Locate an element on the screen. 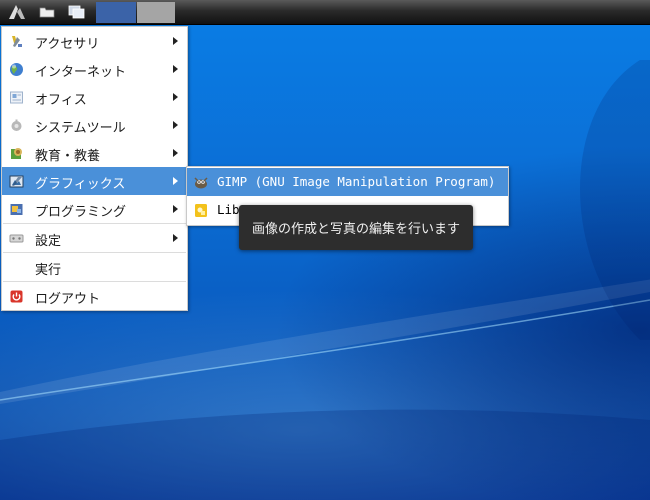 The width and height of the screenshot is (650, 500). menu-item-settings: 設定 is located at coordinates (94, 238).